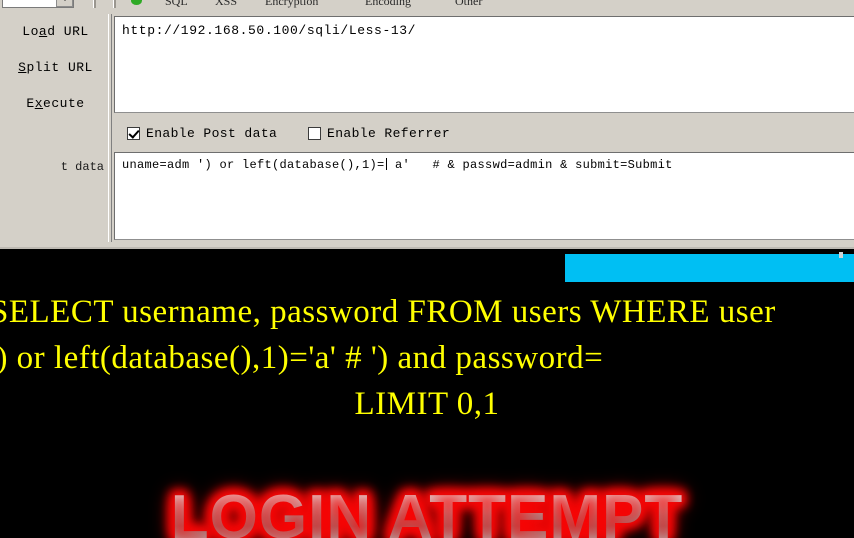 This screenshot has width=854, height=538. What do you see at coordinates (314, 133) in the screenshot?
I see `enable-referrer-checkbox` at bounding box center [314, 133].